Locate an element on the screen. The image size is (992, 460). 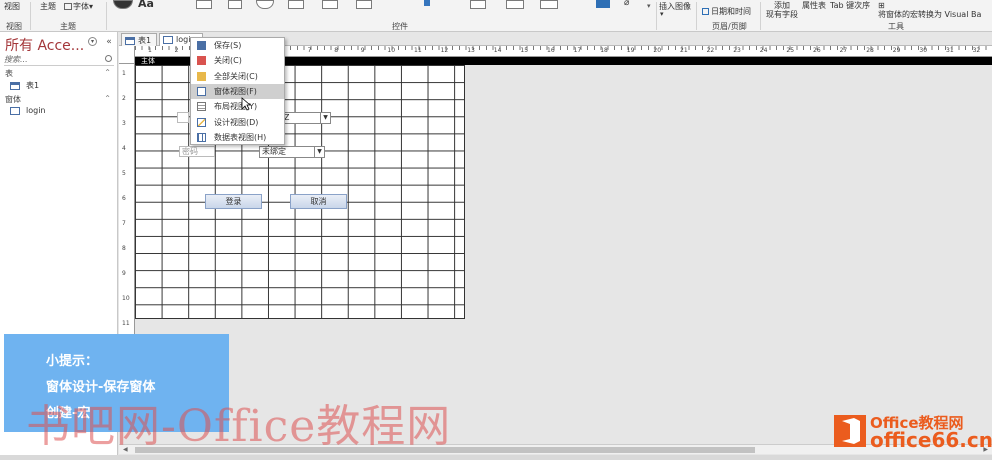
nav-dropdown-icon: ▾ is located at coordinates (92, 41).